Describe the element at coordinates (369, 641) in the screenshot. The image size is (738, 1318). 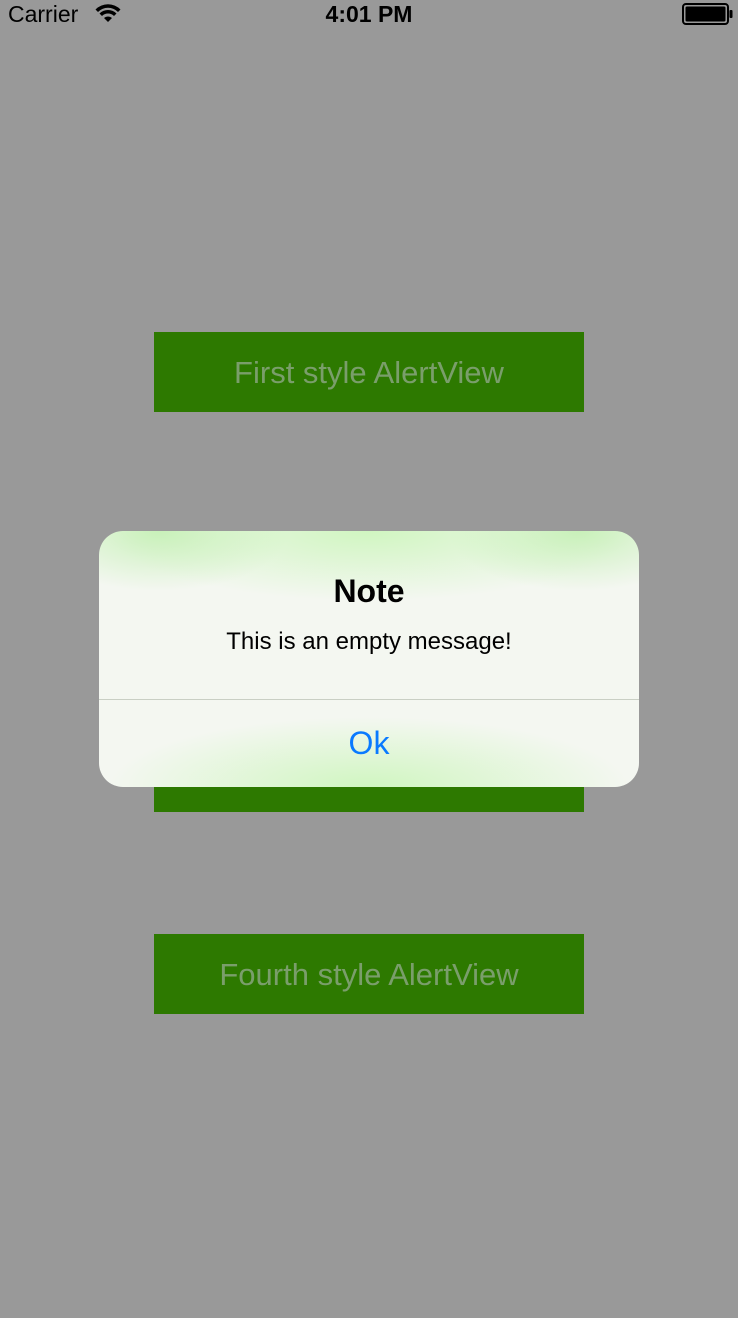
I see `alert-message: This is an empty message!` at that location.